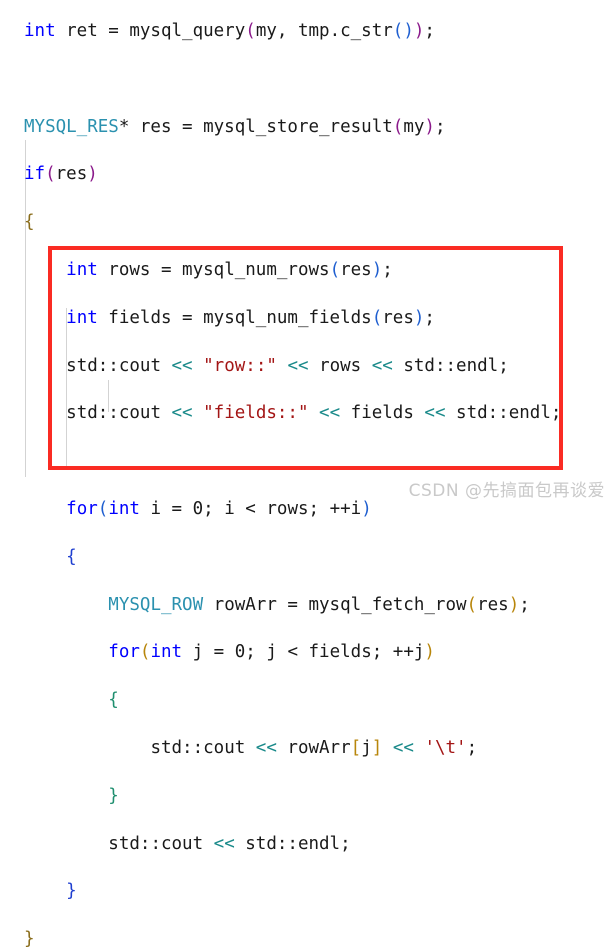  Describe the element at coordinates (306, 462) in the screenshot. I see `code-line-10-blank` at that location.